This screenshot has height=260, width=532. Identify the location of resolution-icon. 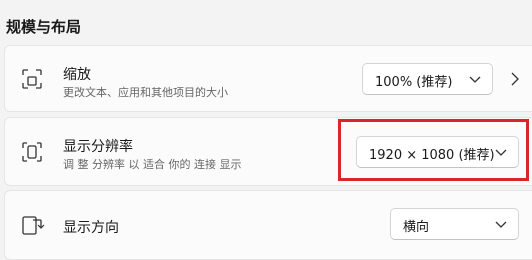
(32, 152).